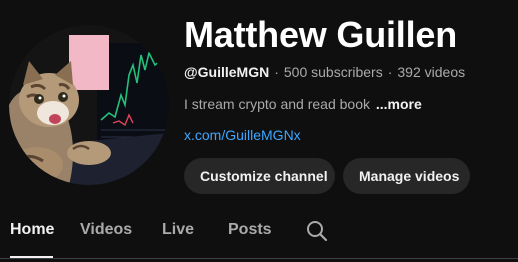 The height and width of the screenshot is (262, 518). I want to click on customize-channel-button: Customize channel, so click(259, 176).